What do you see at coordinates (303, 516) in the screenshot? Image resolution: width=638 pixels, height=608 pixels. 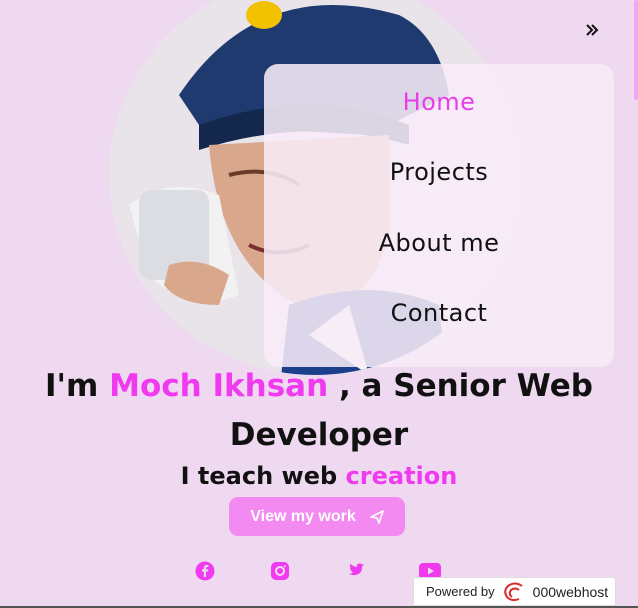 I see `cta-label: View my work` at bounding box center [303, 516].